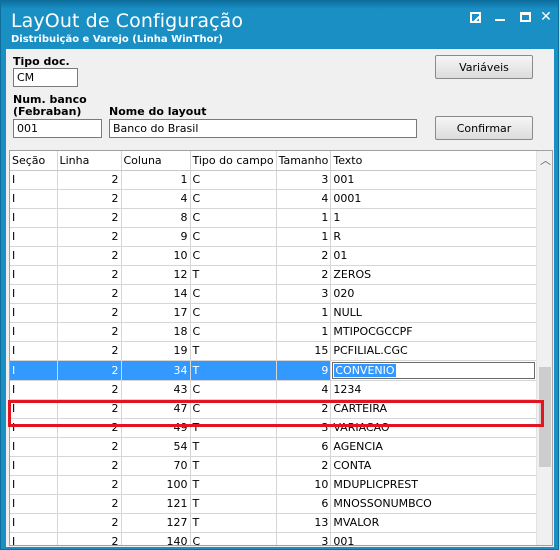 The width and height of the screenshot is (559, 550). What do you see at coordinates (156, 313) in the screenshot?
I see `cell-coluna: 17` at bounding box center [156, 313].